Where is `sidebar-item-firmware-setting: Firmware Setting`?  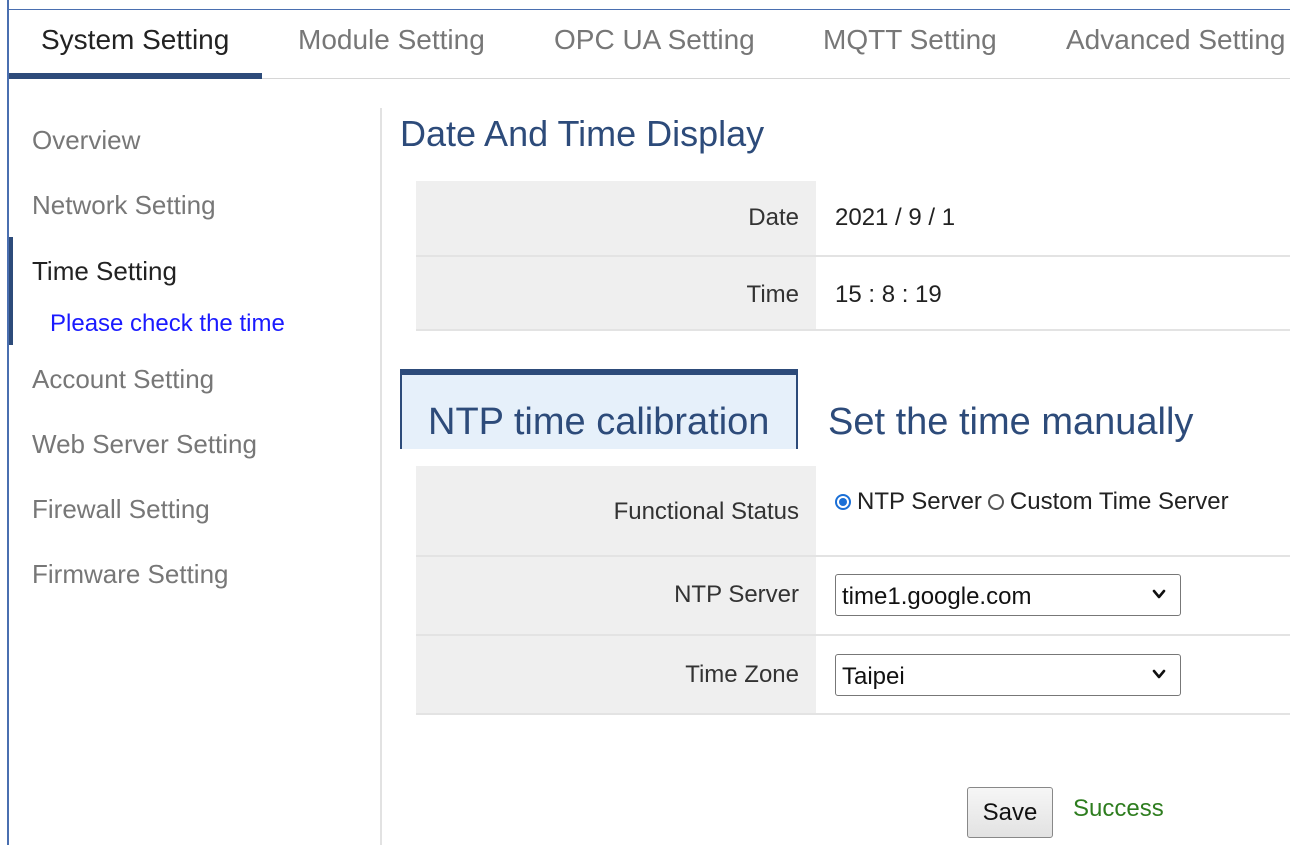 sidebar-item-firmware-setting: Firmware Setting is located at coordinates (130, 574).